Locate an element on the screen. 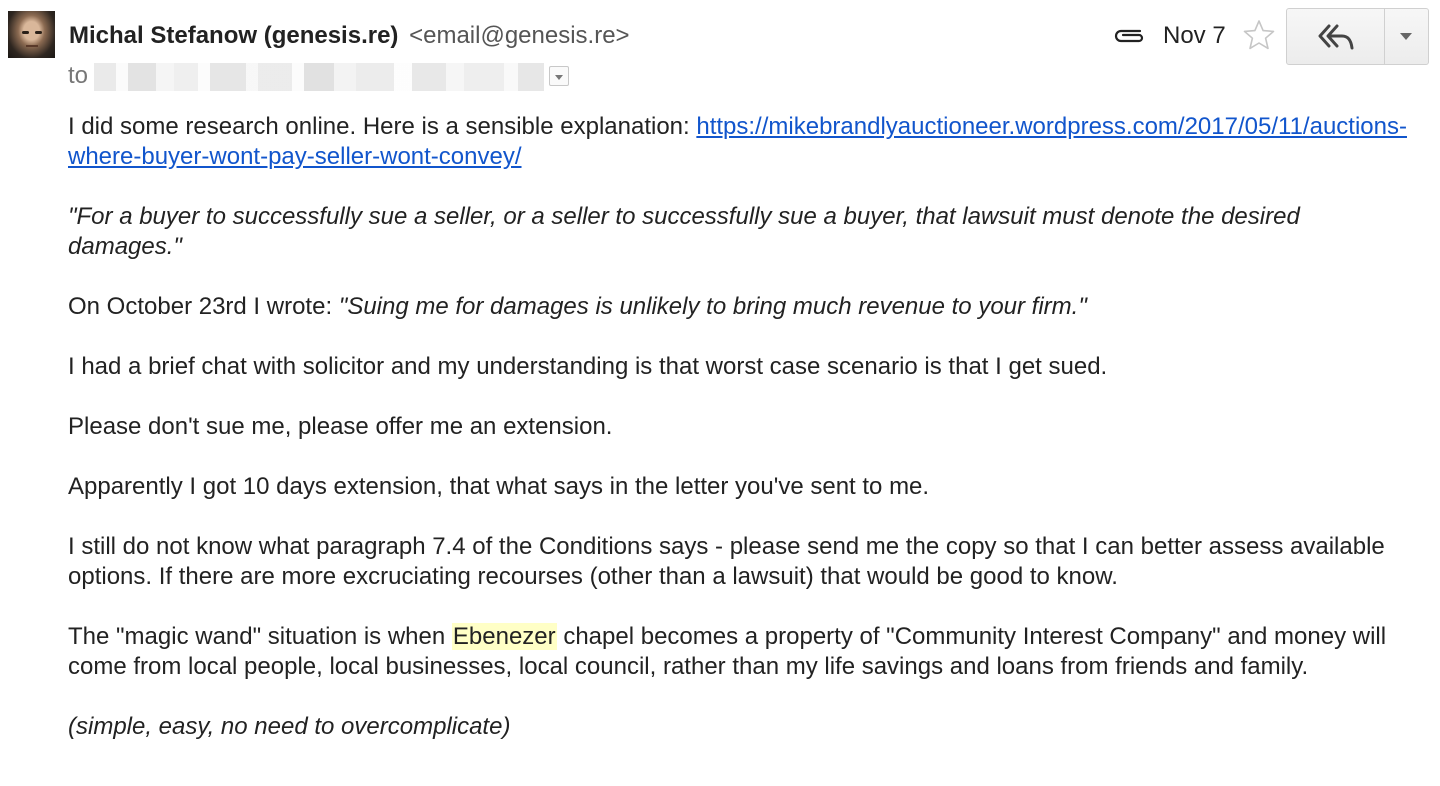 Image resolution: width=1440 pixels, height=786 pixels. body-text: The "magic wand" situation is when is located at coordinates (260, 636).